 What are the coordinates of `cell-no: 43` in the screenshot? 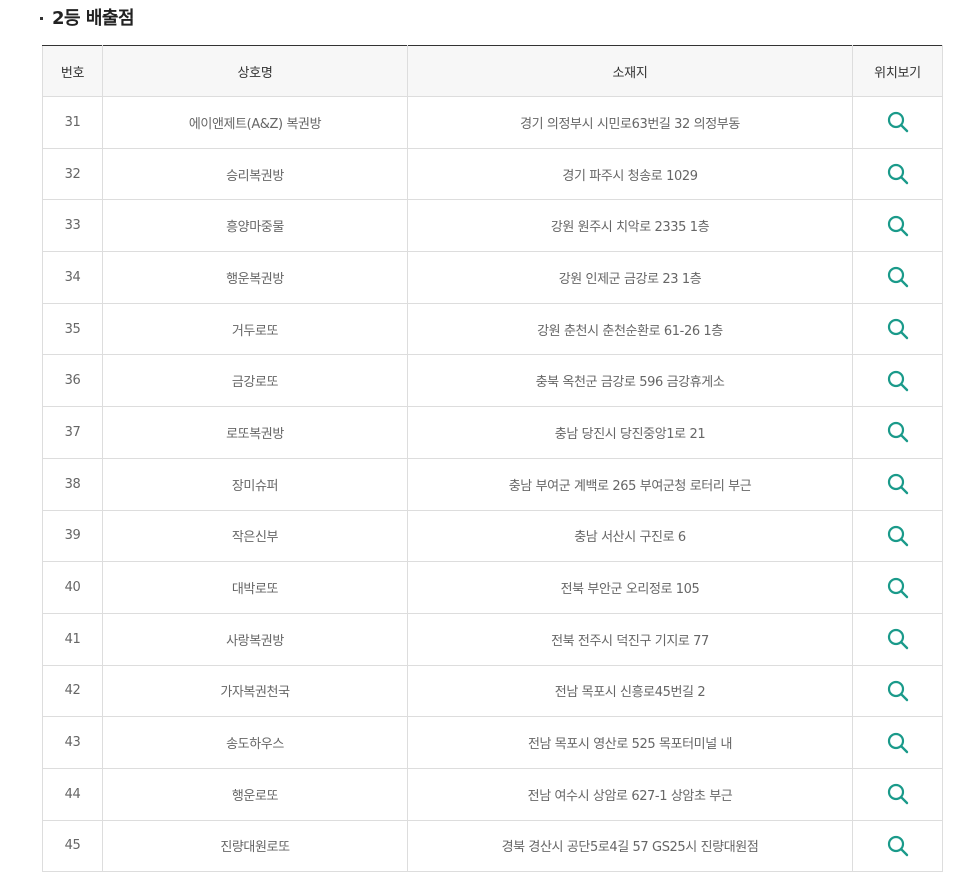 It's located at (72, 742).